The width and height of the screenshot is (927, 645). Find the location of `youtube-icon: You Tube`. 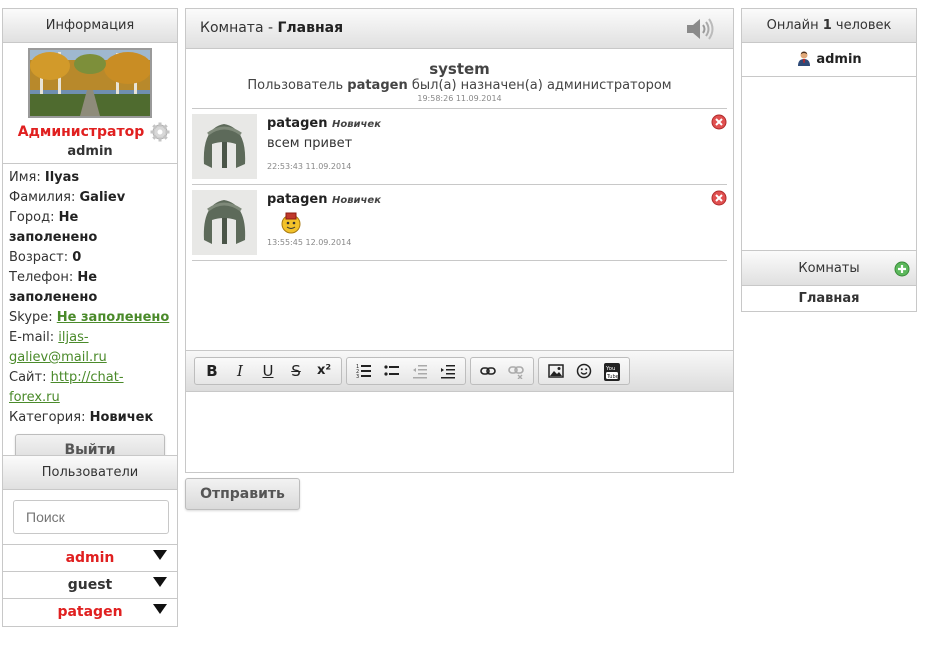

youtube-icon: You Tube is located at coordinates (612, 371).